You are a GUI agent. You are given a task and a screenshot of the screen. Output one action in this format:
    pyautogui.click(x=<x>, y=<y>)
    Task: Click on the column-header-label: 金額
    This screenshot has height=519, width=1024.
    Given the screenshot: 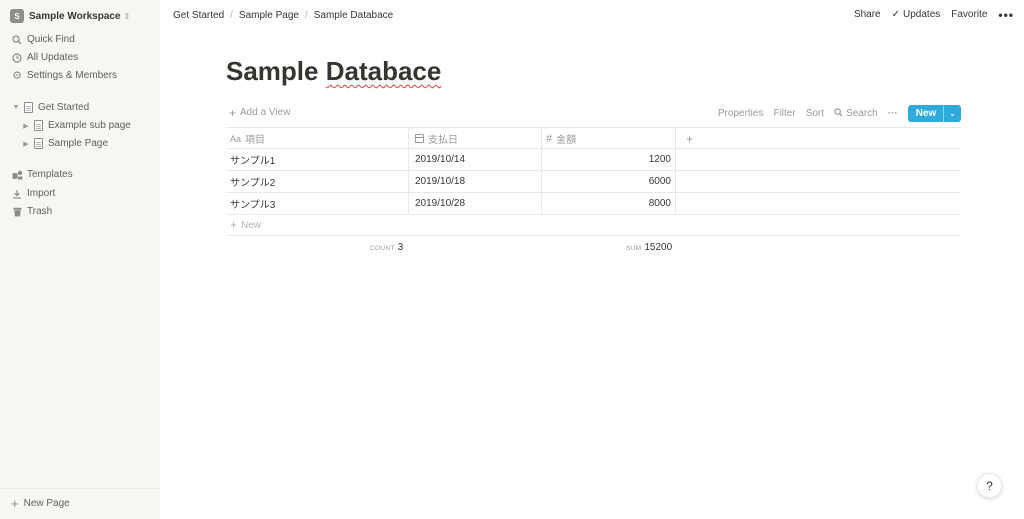 What is the action you would take?
    pyautogui.click(x=566, y=140)
    